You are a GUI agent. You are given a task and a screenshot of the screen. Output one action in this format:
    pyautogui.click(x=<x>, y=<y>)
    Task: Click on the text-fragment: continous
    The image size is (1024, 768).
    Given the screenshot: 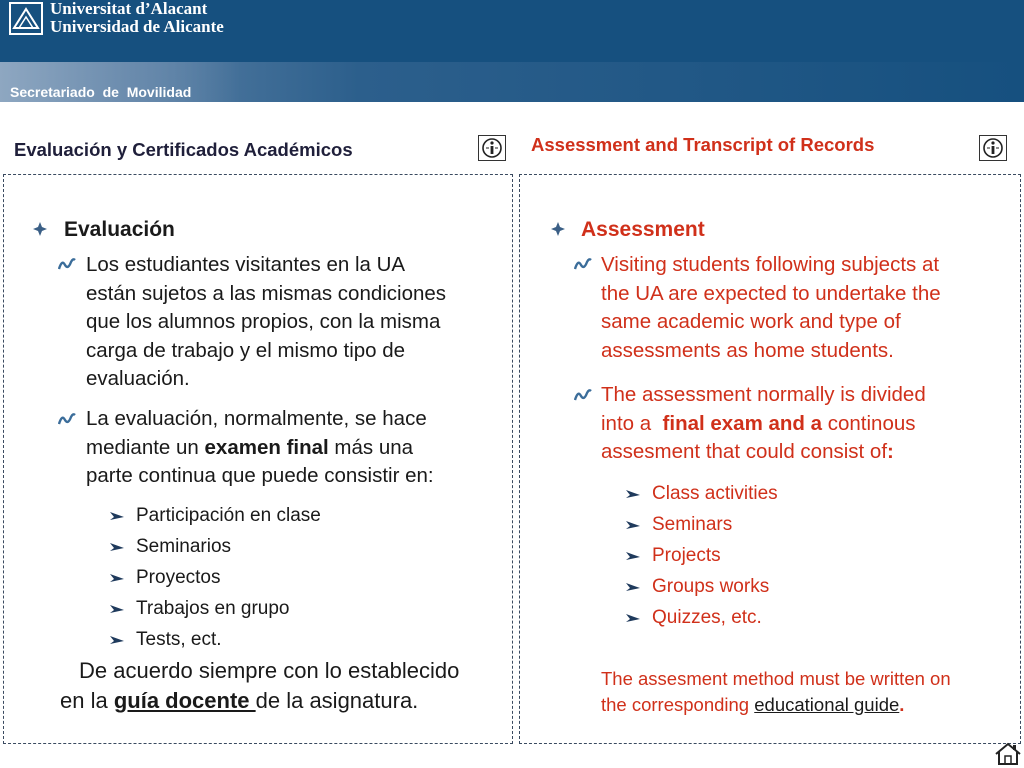 What is the action you would take?
    pyautogui.click(x=869, y=423)
    